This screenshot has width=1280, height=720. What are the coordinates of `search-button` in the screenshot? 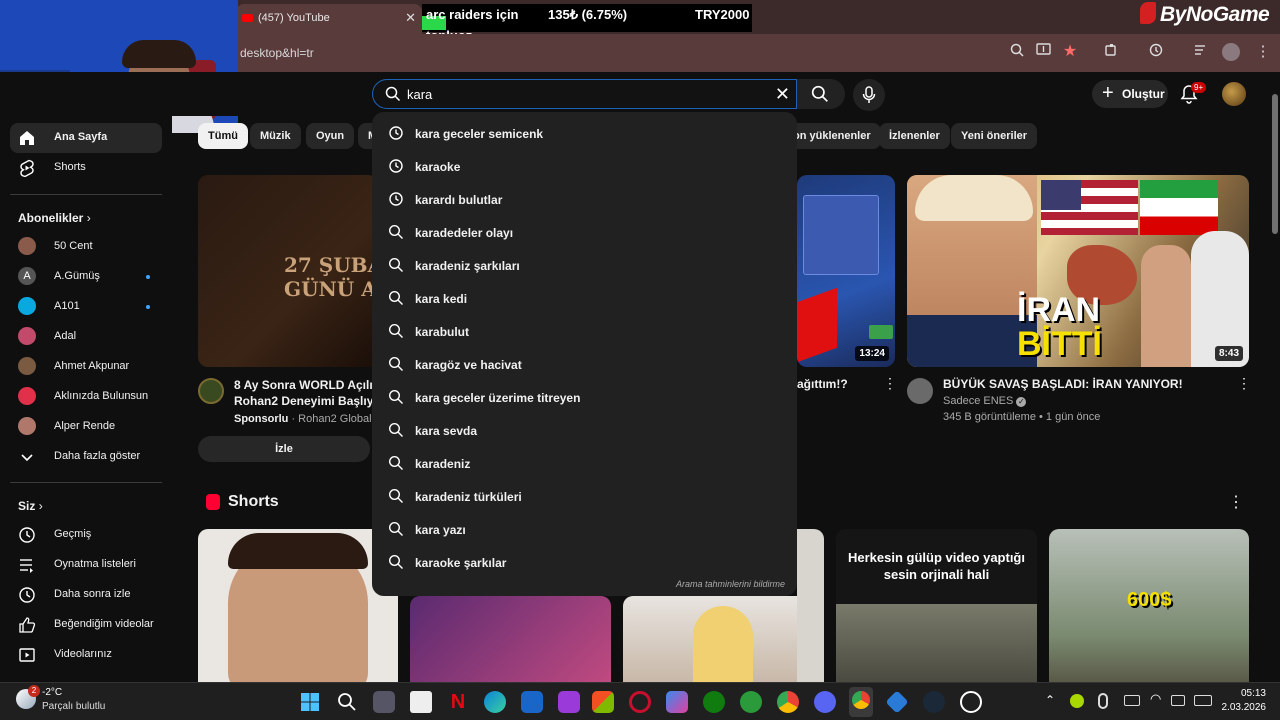 It's located at (821, 94).